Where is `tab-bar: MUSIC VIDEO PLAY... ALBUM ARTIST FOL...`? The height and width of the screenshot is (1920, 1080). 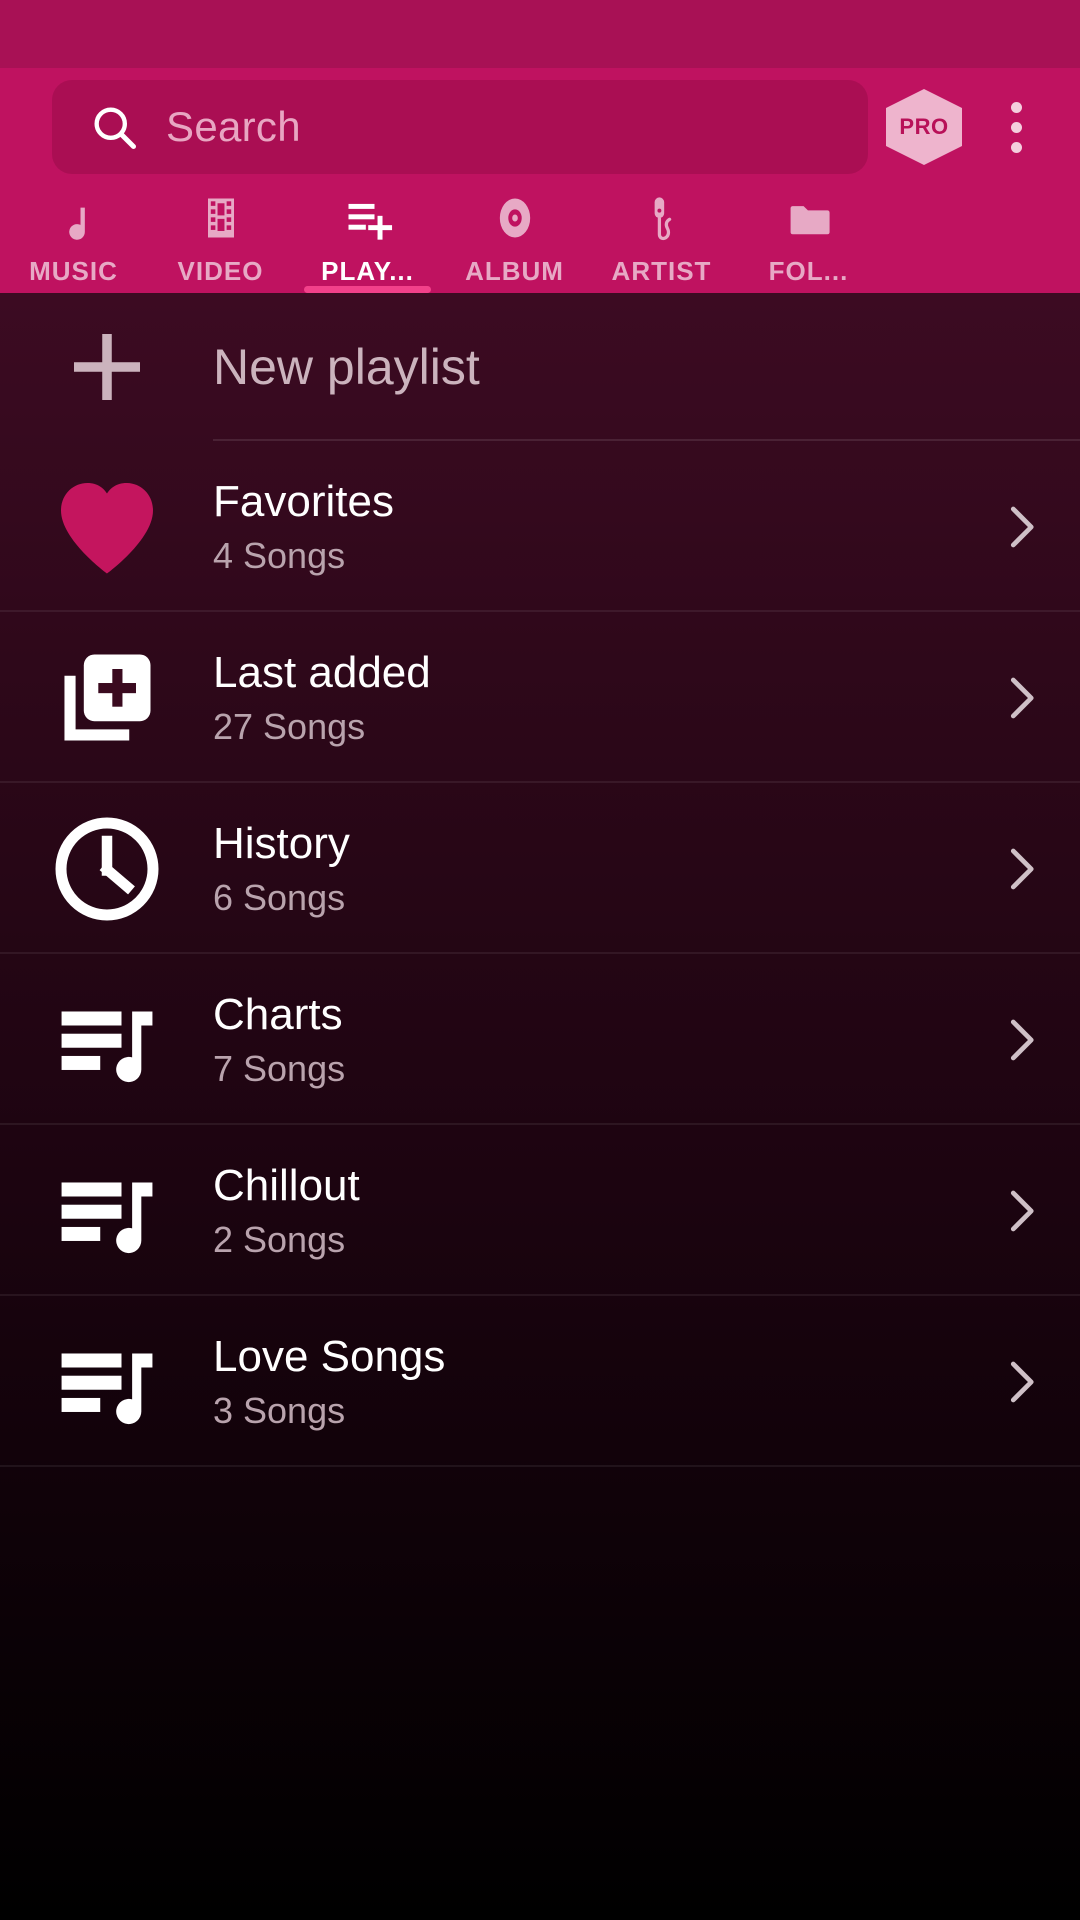
tab-bar: MUSIC VIDEO PLAY... ALBUM ARTIST FOL... is located at coordinates (540, 239).